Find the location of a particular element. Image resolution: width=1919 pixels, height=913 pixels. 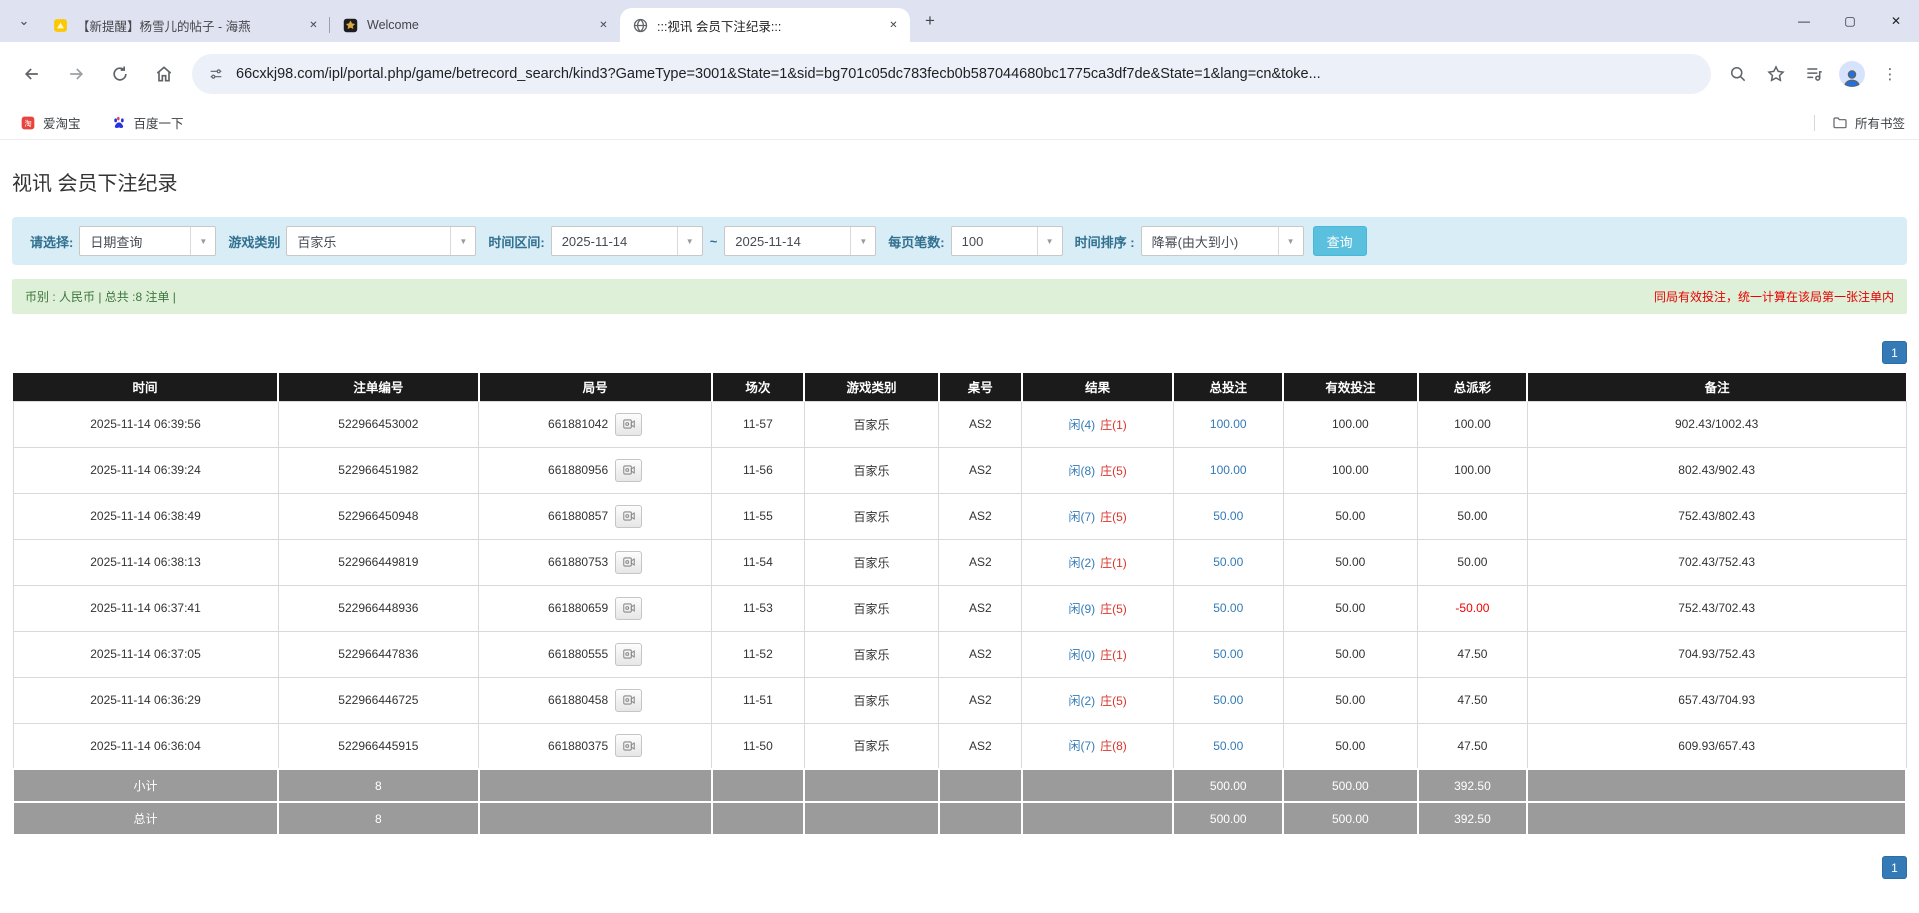

note-cell: 702.43/752.43 is located at coordinates (1716, 562).